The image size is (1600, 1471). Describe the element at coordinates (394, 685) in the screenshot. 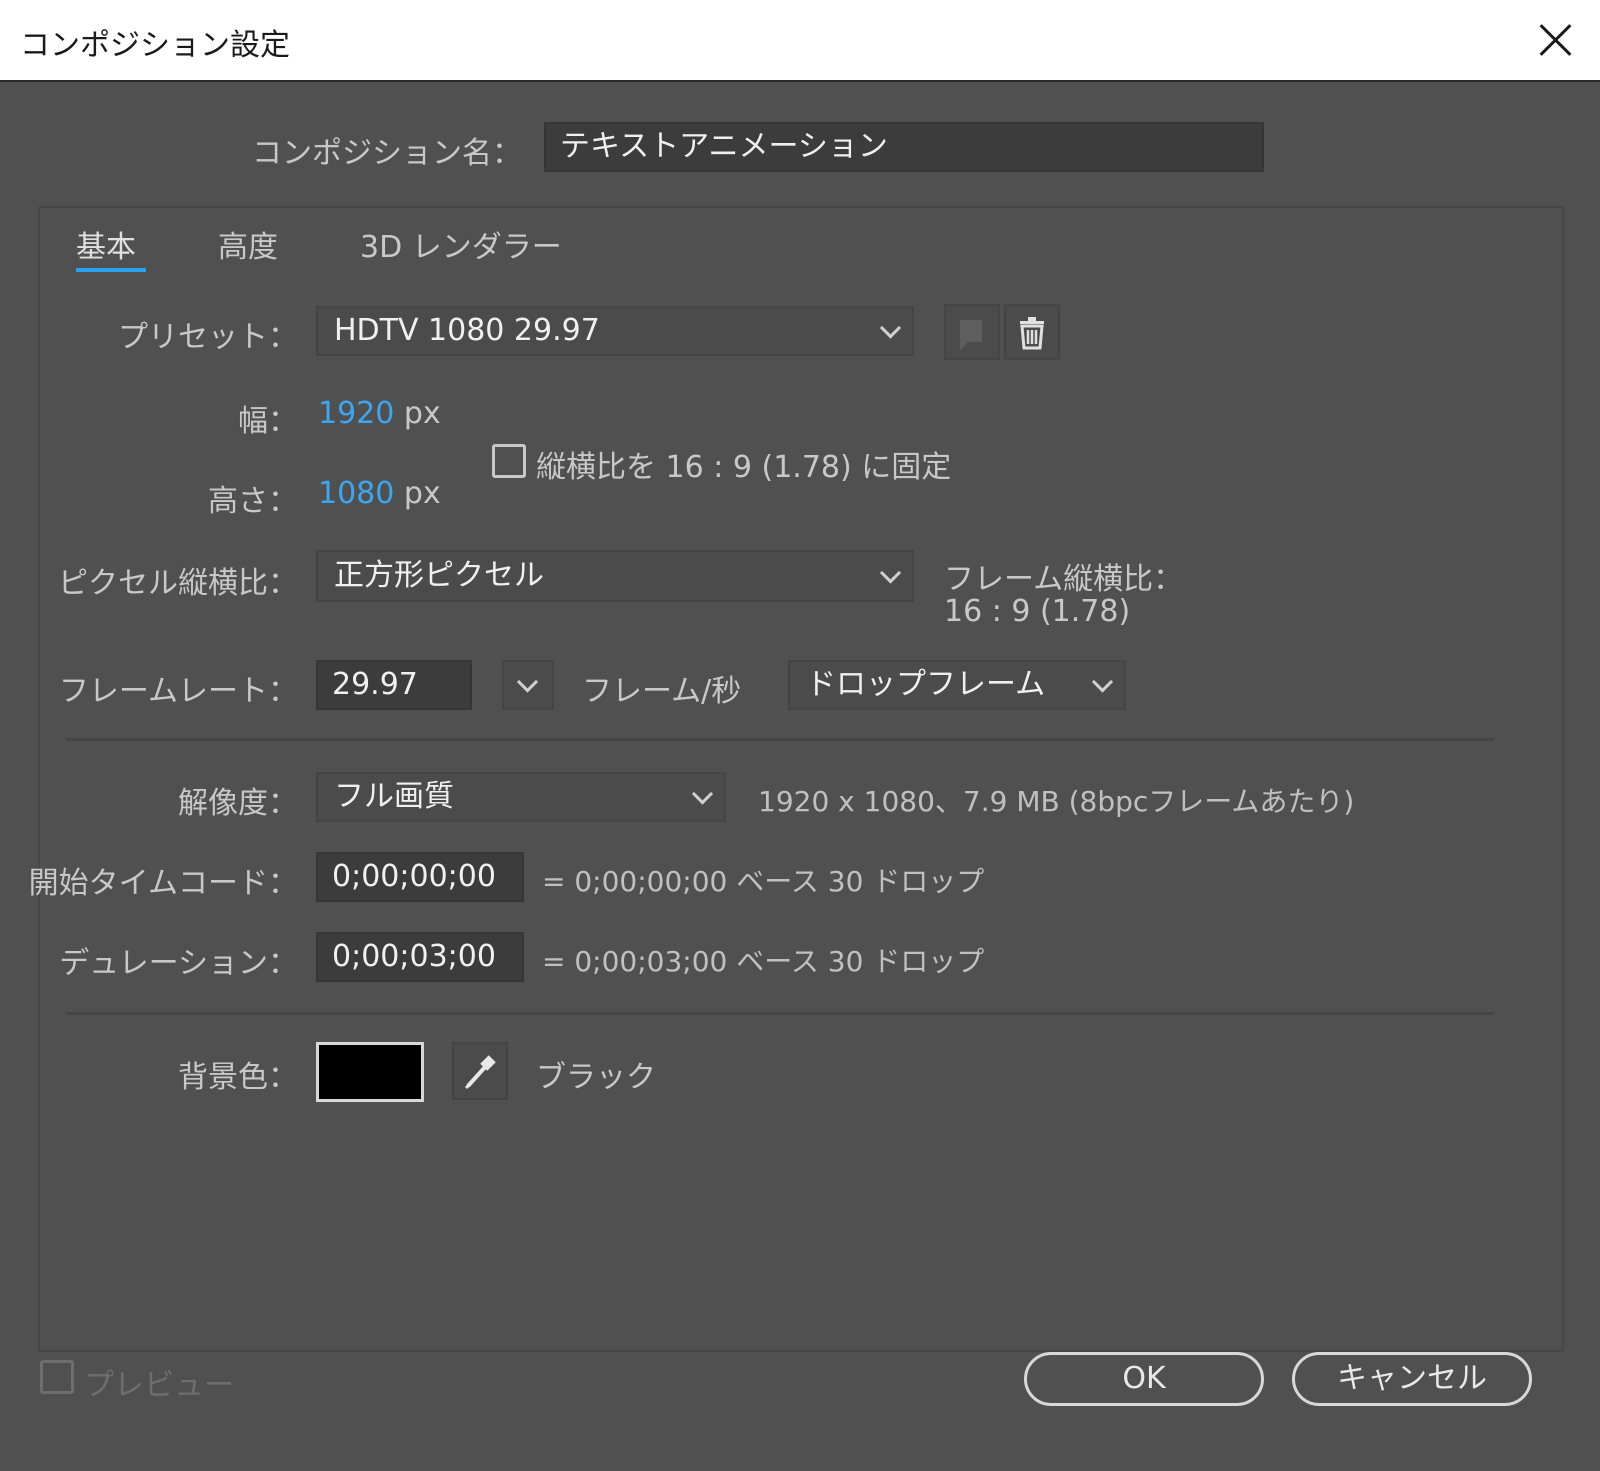

I see `frame-rate-input: 29.97` at that location.